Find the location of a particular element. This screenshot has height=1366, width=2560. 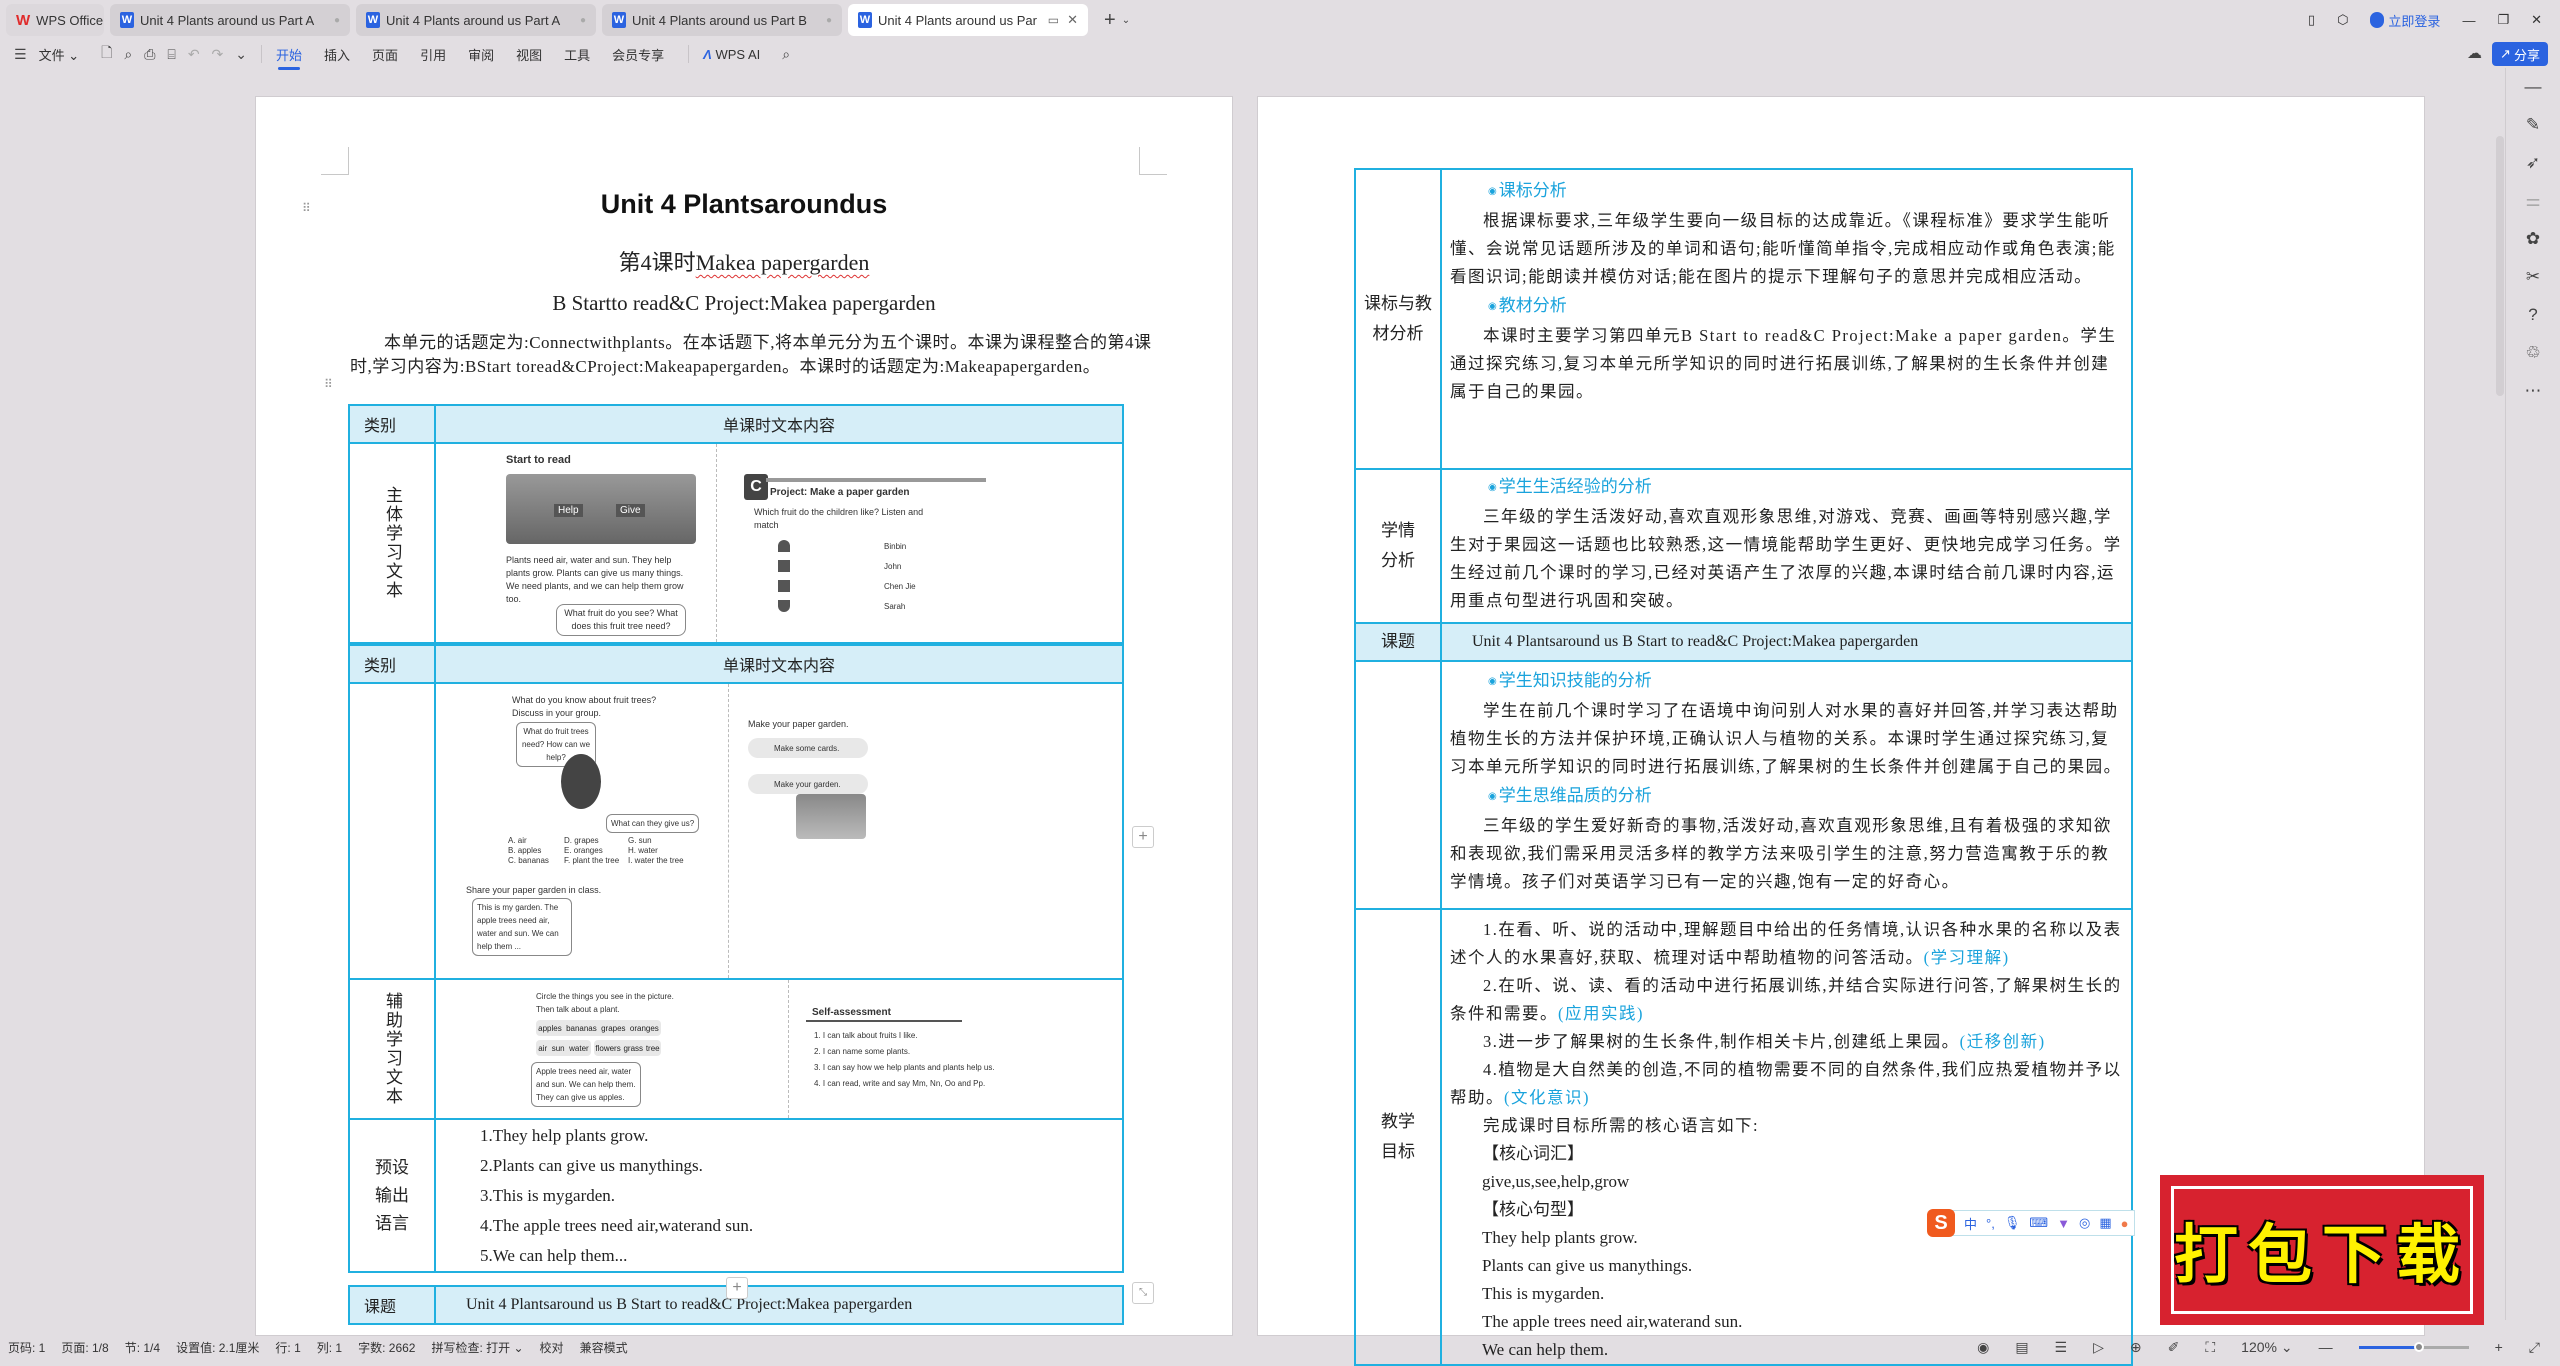

zoom-slider is located at coordinates (2413, 1346).